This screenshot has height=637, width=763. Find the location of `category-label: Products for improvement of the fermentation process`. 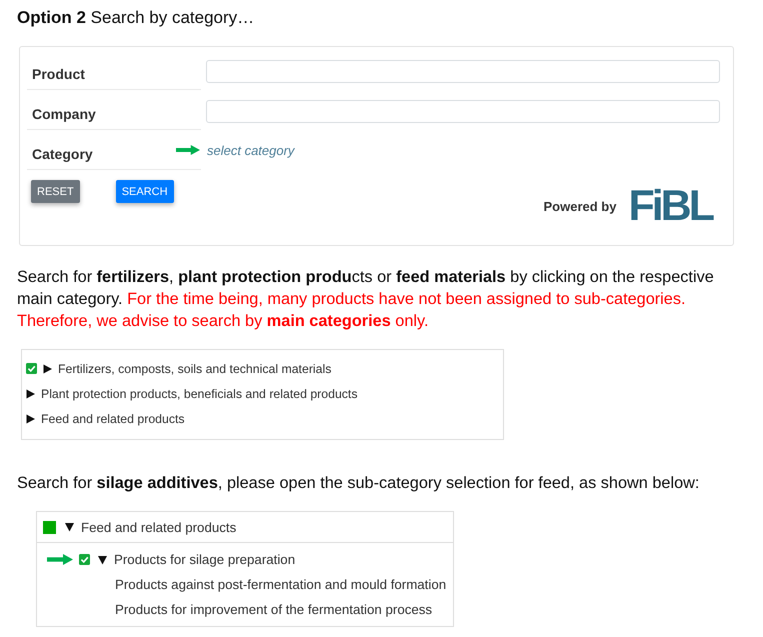

category-label: Products for improvement of the fermentation process is located at coordinates (273, 609).